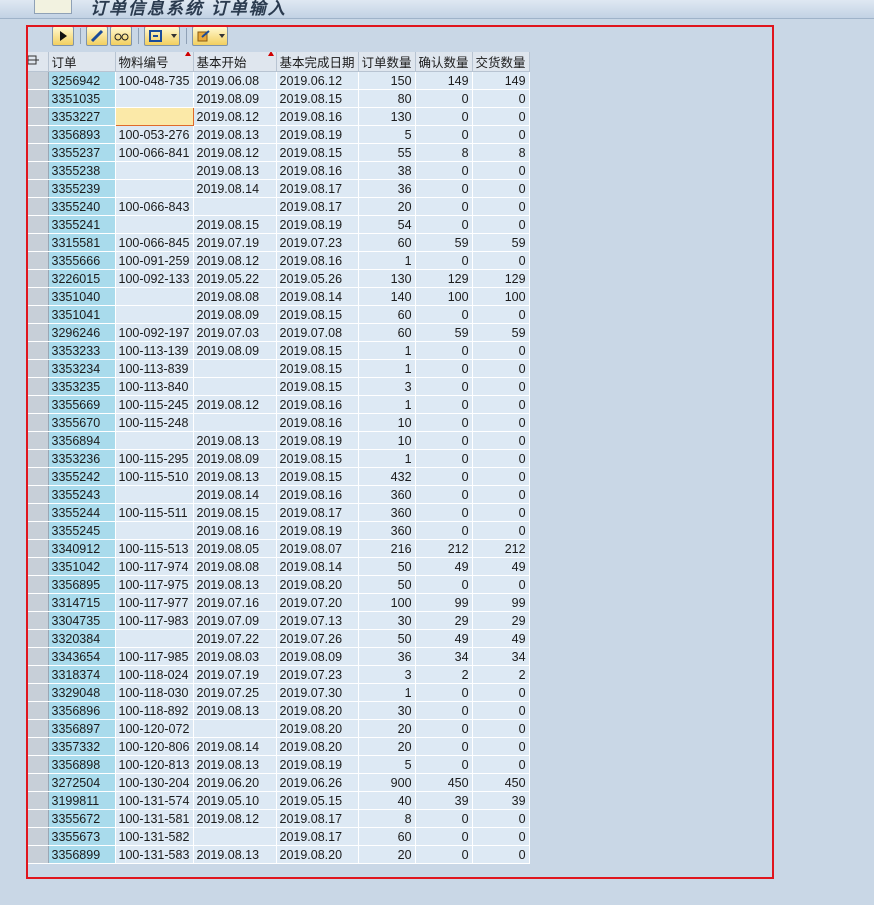 The image size is (874, 905). I want to click on basic-start-cell: 2019.07.19, so click(235, 674).